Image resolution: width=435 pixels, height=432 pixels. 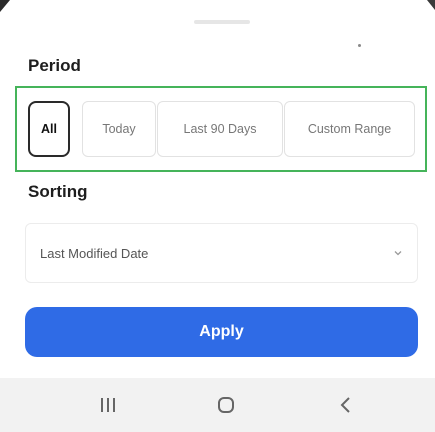 What do you see at coordinates (119, 129) in the screenshot?
I see `period-option-today: Today` at bounding box center [119, 129].